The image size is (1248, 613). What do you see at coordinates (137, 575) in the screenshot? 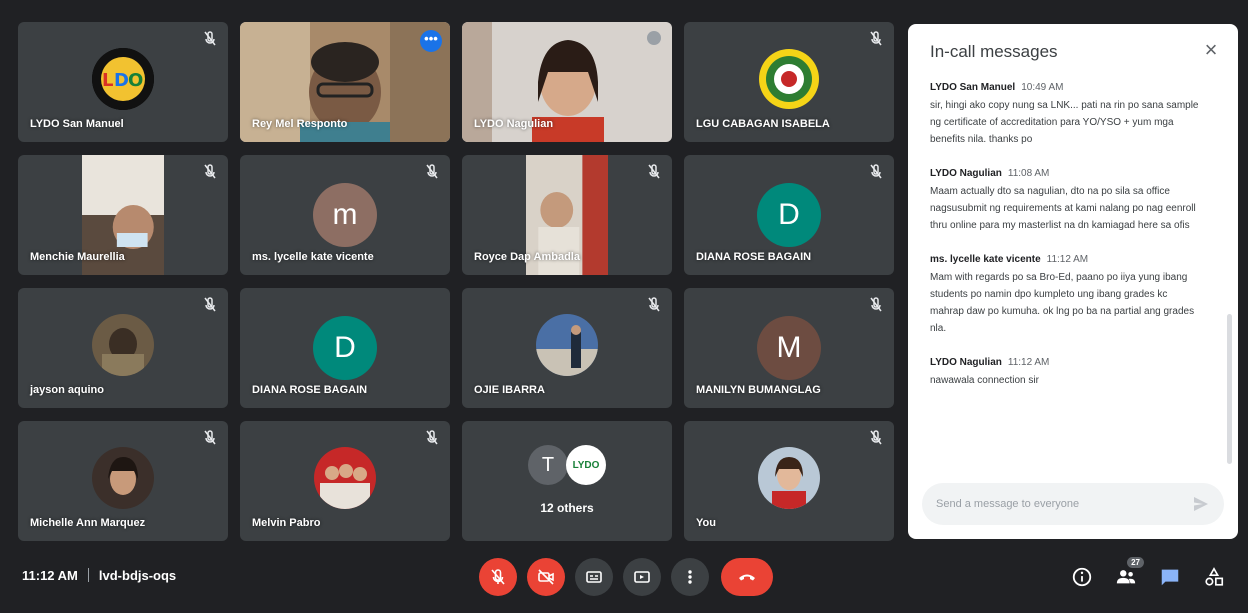
I see `meeting-code: lvd-bdjs-oqs` at bounding box center [137, 575].